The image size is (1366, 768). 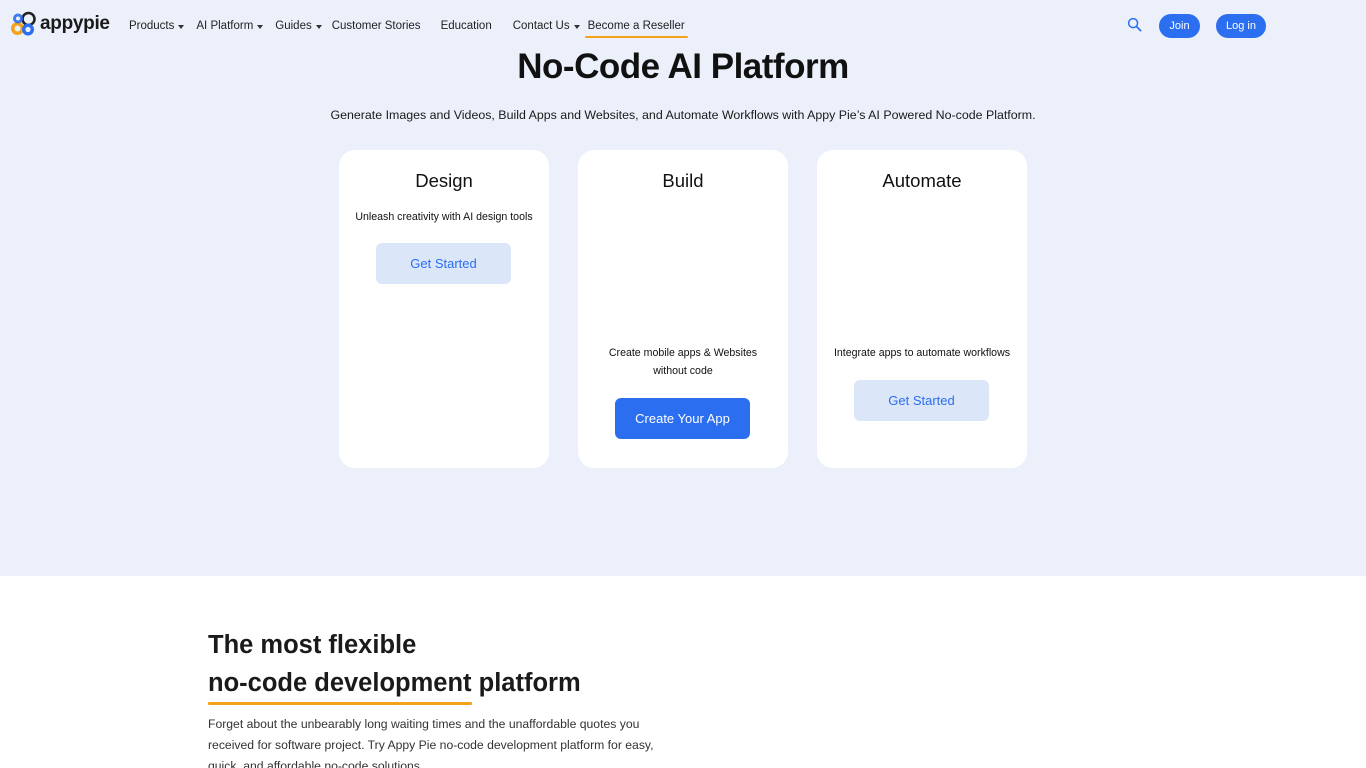 I want to click on card-title: Automate, so click(x=922, y=180).